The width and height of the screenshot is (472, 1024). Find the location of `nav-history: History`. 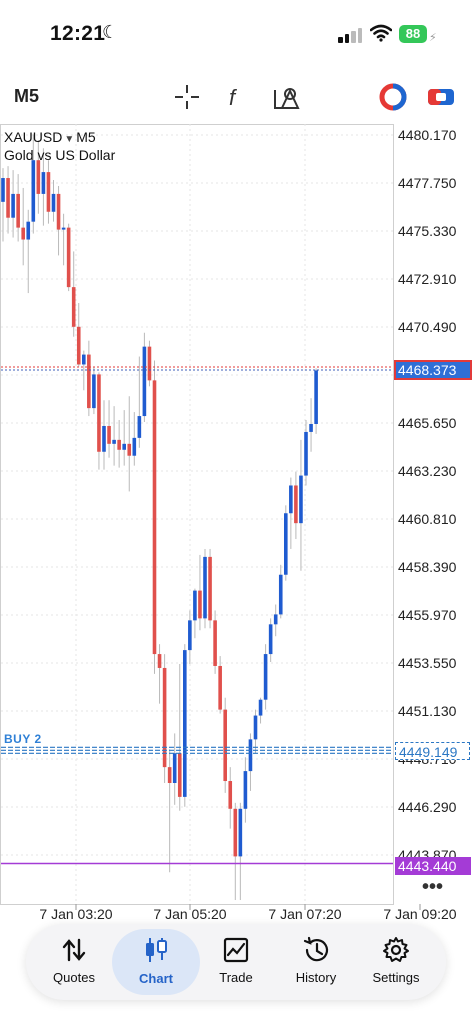

nav-history: History is located at coordinates (316, 962).